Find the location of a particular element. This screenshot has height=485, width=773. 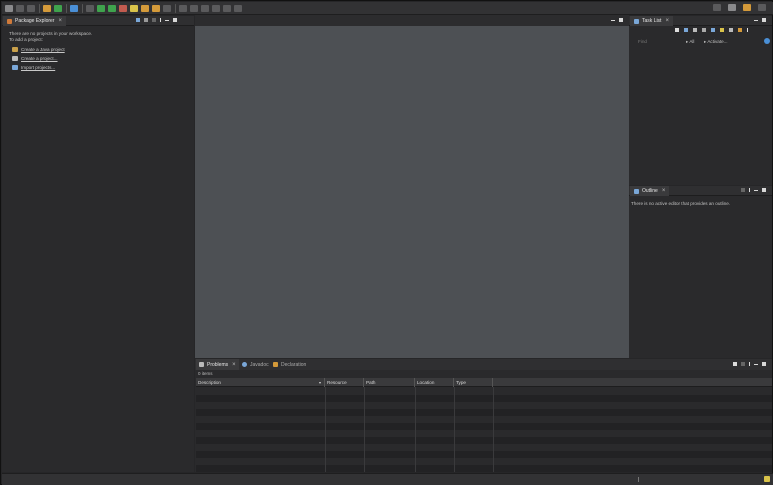

tab-javadoc: Javadoc is located at coordinates (255, 364).